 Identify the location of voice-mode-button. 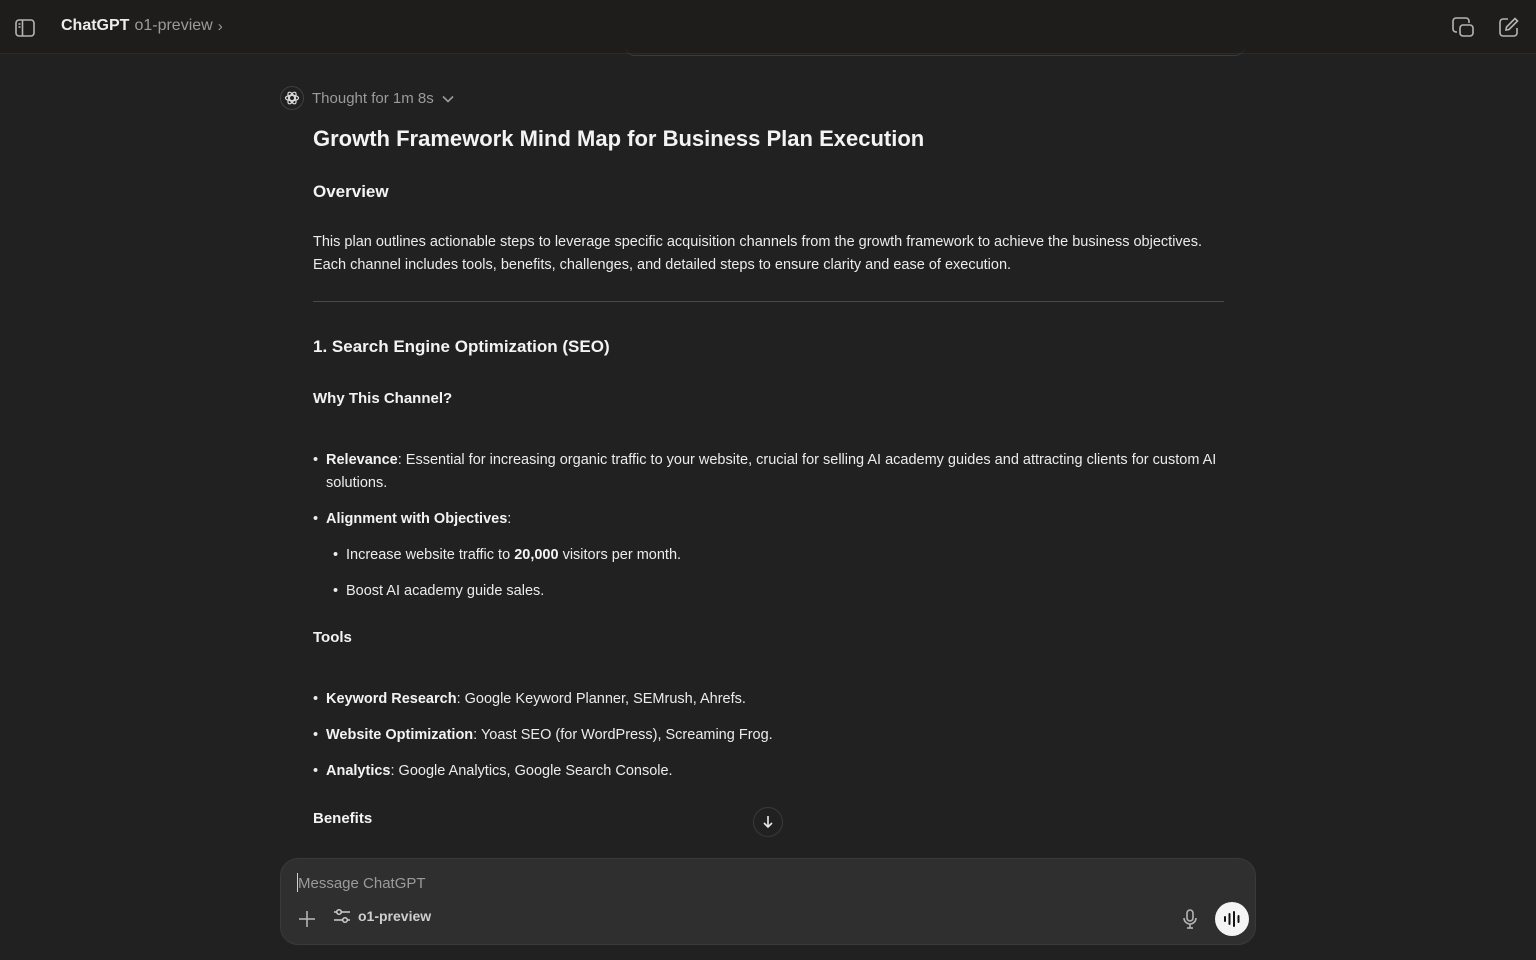
(1232, 919).